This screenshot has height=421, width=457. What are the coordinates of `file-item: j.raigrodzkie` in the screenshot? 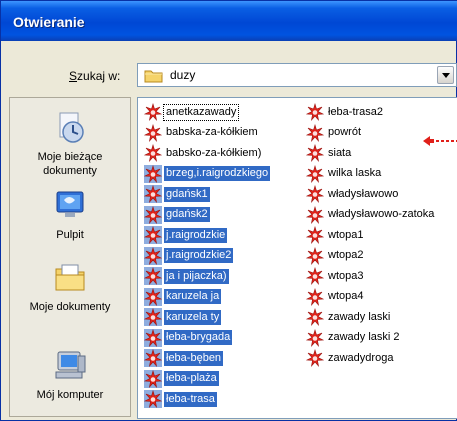 It's located at (207, 235).